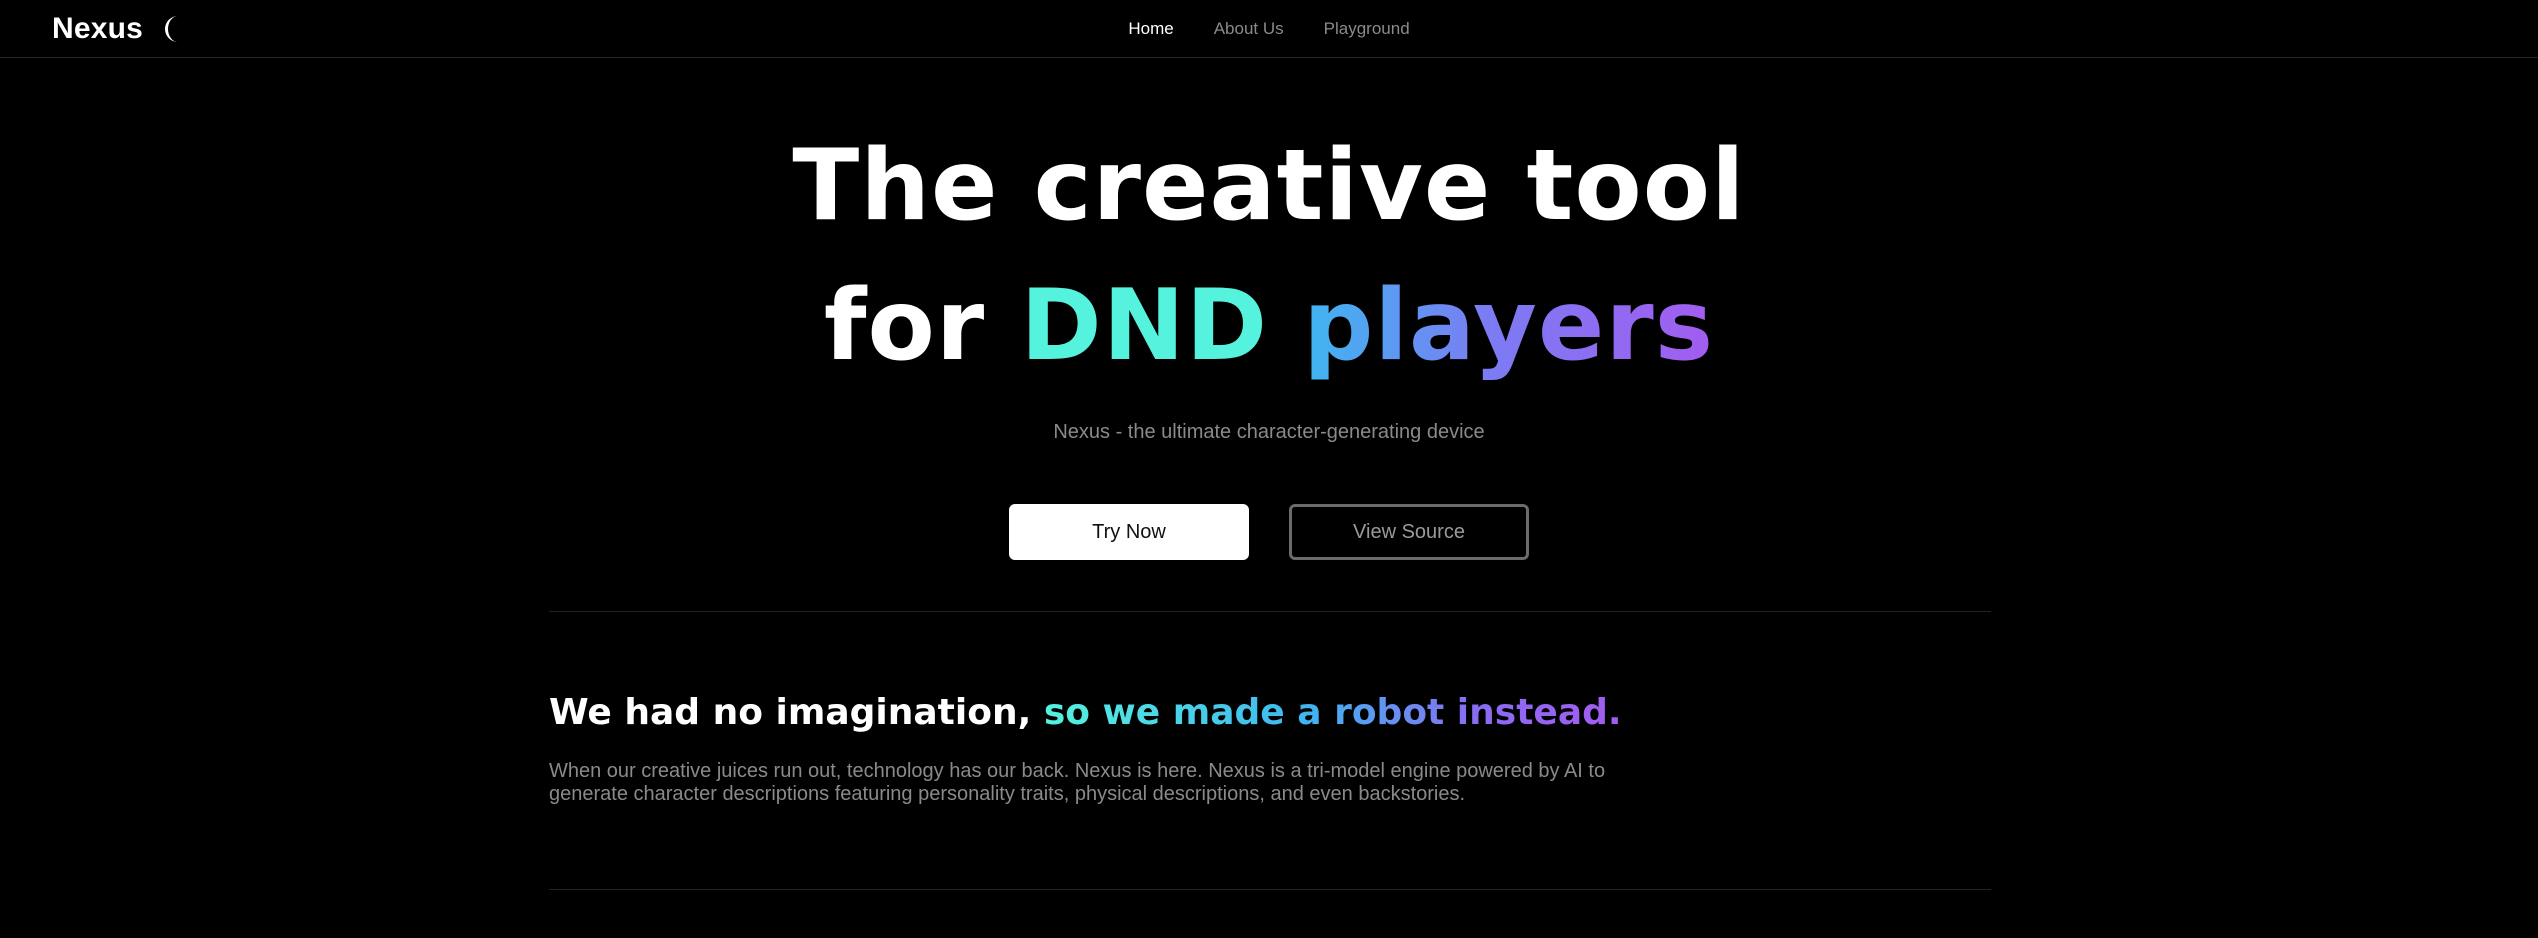 Image resolution: width=2538 pixels, height=938 pixels. Describe the element at coordinates (1367, 29) in the screenshot. I see `nav-link-playground: Playground` at that location.